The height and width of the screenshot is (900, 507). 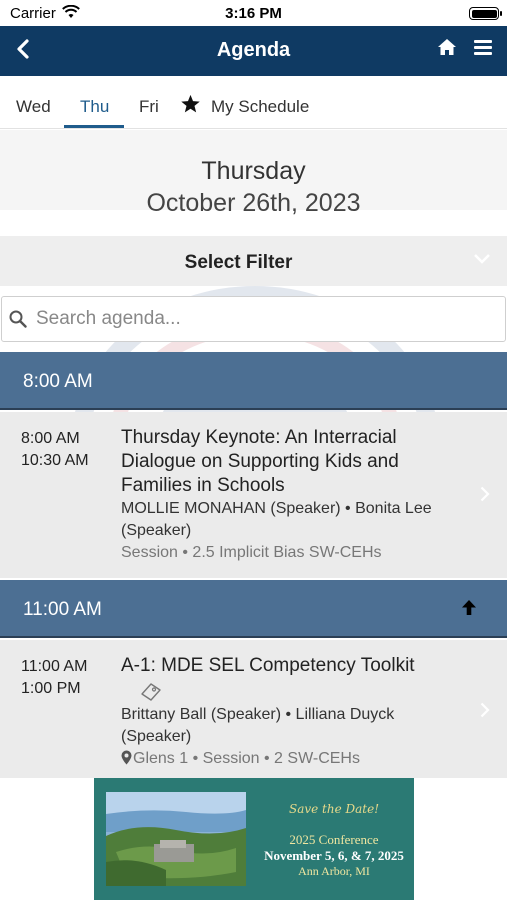 I want to click on banner-location: Ann Arbor, MI, so click(x=334, y=871).